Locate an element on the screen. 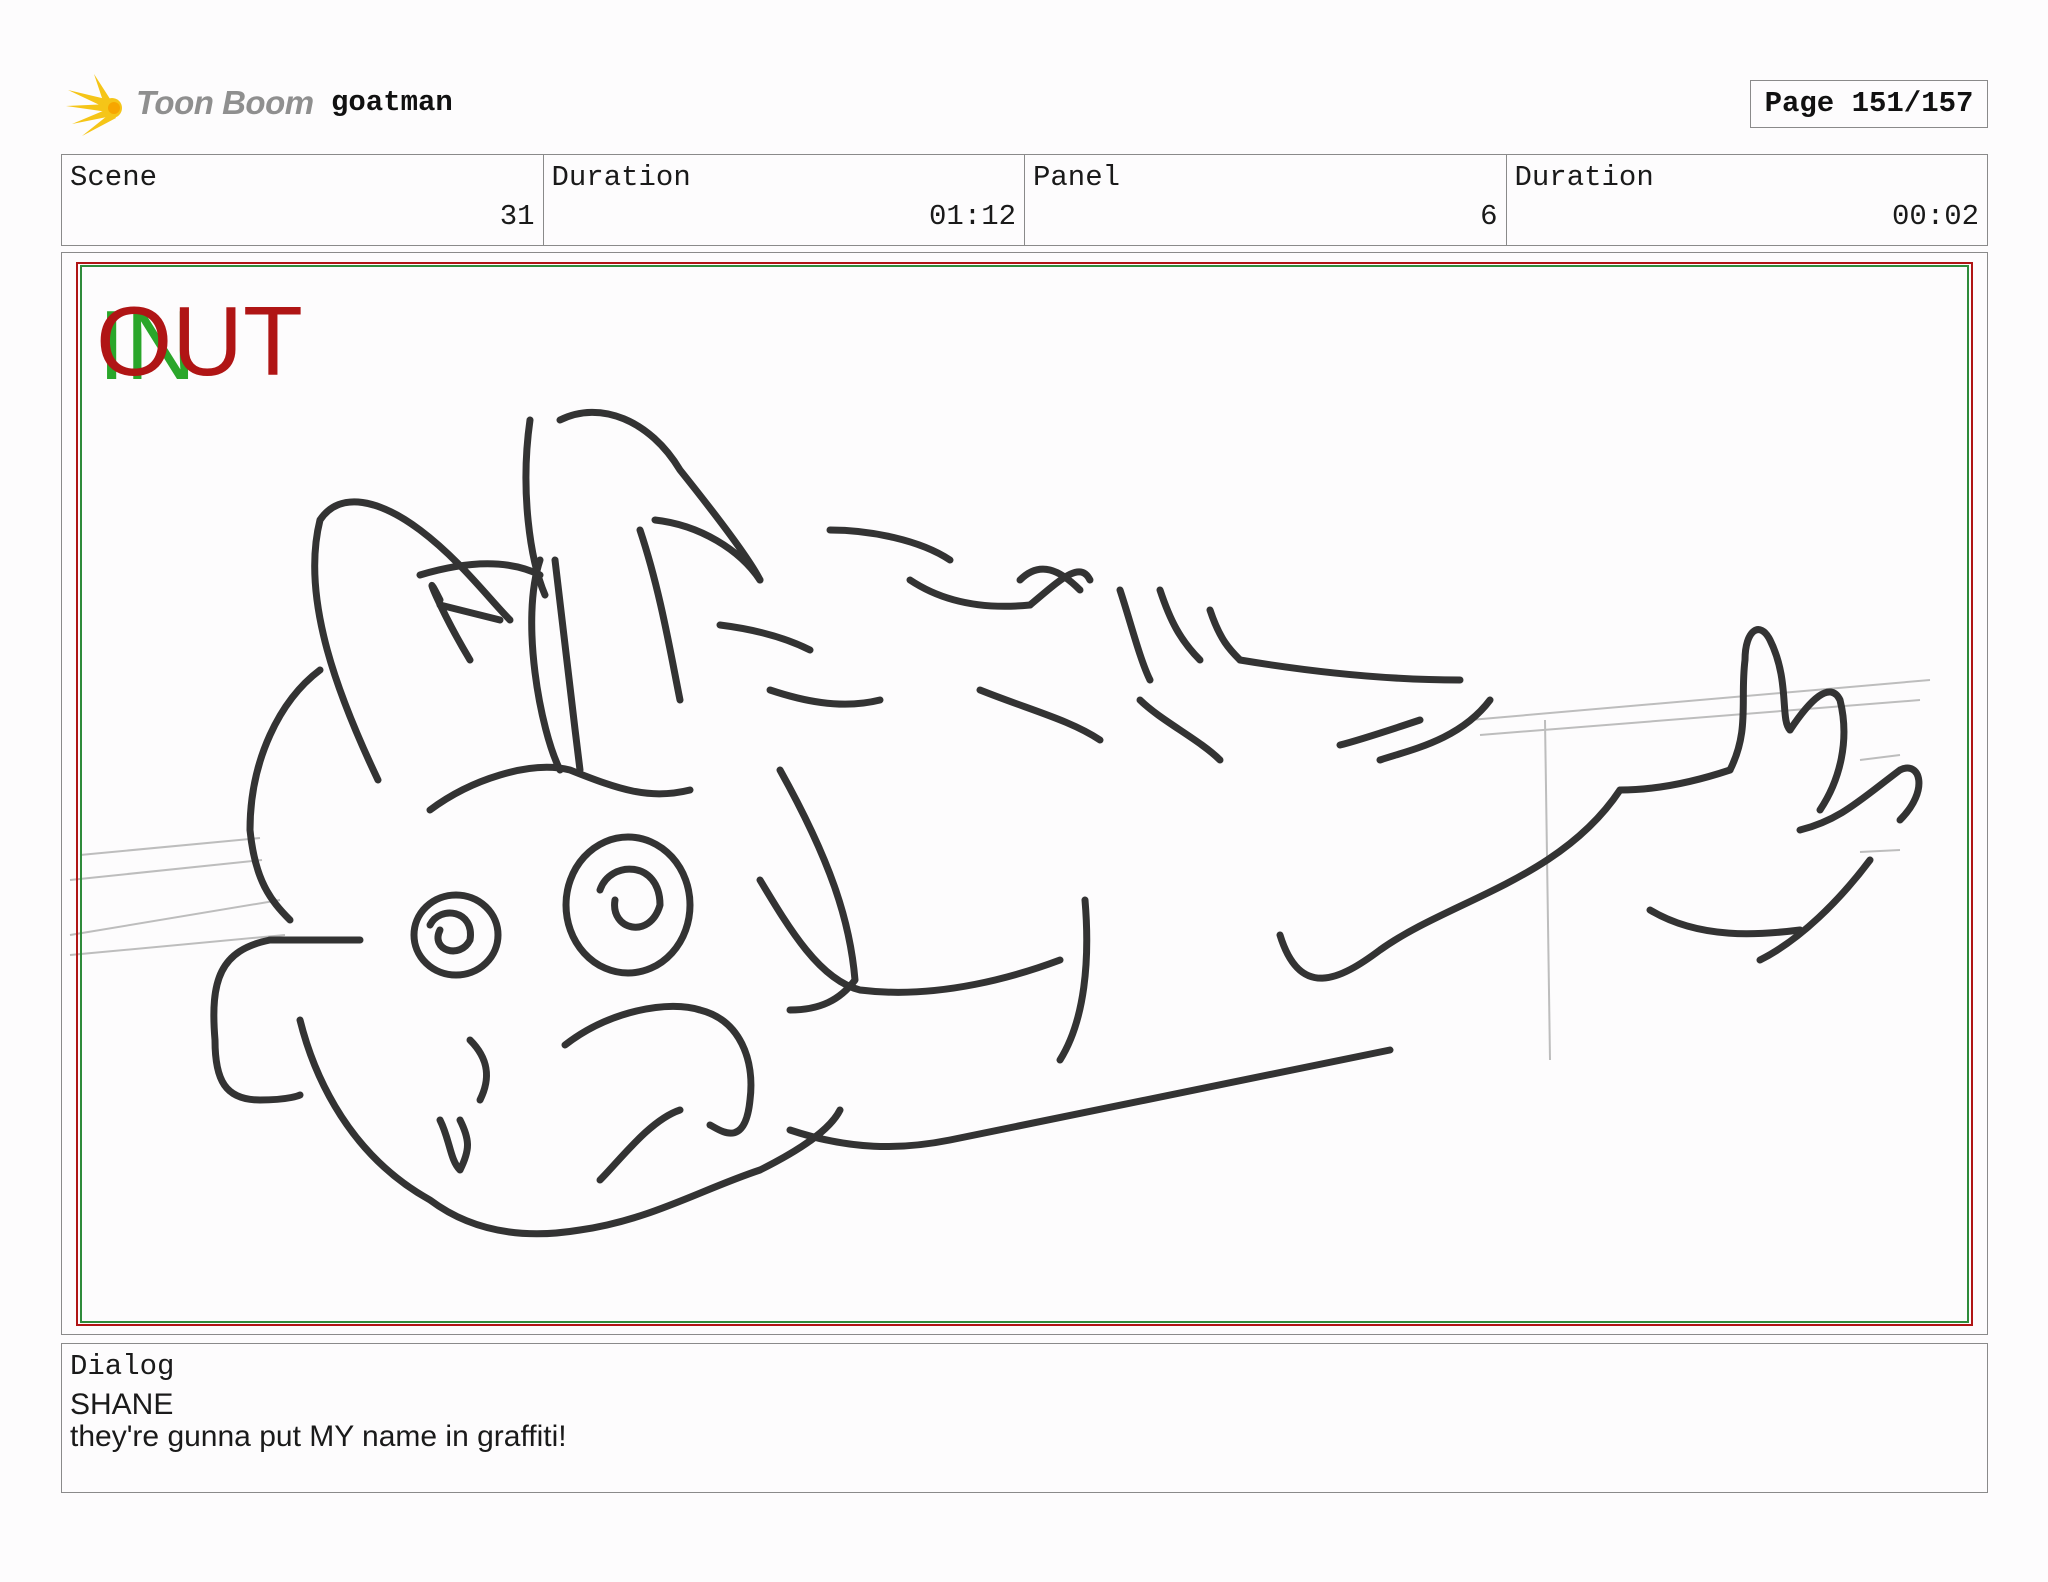 This screenshot has width=2048, height=1582. panel-duration-cell: Duration 00:02 is located at coordinates (1747, 200).